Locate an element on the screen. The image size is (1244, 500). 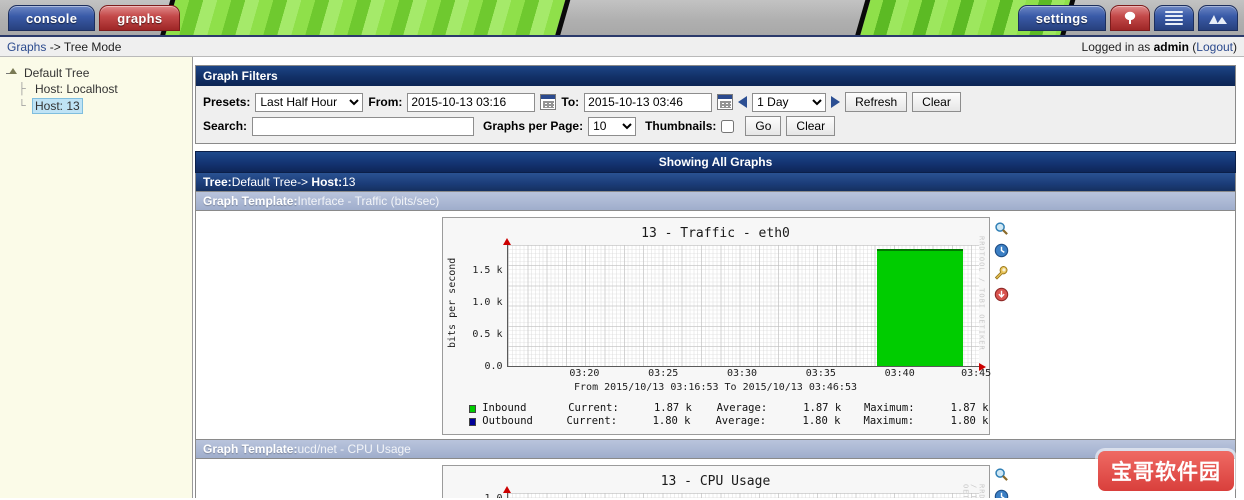
graphs-per-page-select: 10 is located at coordinates (612, 126).